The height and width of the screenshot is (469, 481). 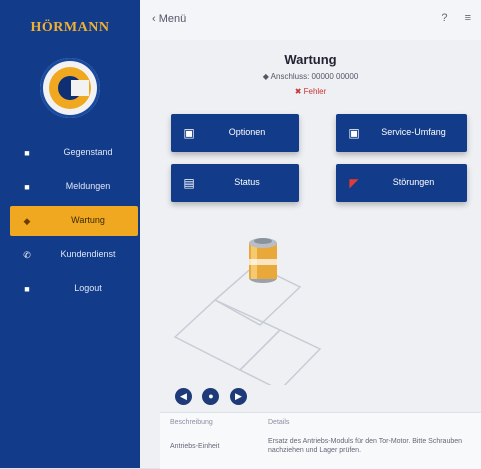 I want to click on play-button: ●, so click(x=211, y=396).